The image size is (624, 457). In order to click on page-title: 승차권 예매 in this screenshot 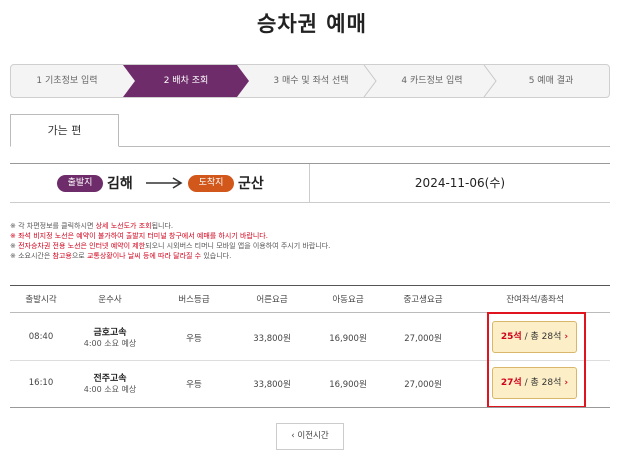, I will do `click(312, 24)`.